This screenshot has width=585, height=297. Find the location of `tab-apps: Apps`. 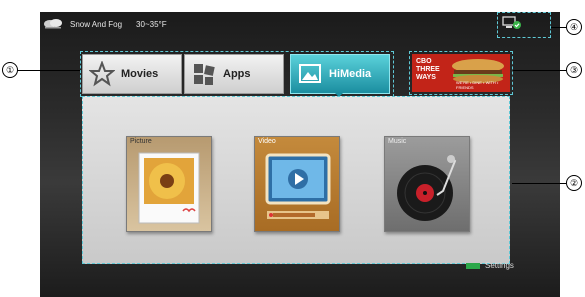

tab-apps: Apps is located at coordinates (234, 74).